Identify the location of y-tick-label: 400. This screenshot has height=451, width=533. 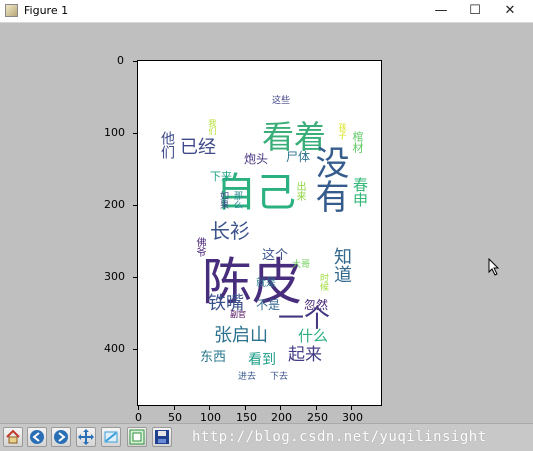
(114, 348).